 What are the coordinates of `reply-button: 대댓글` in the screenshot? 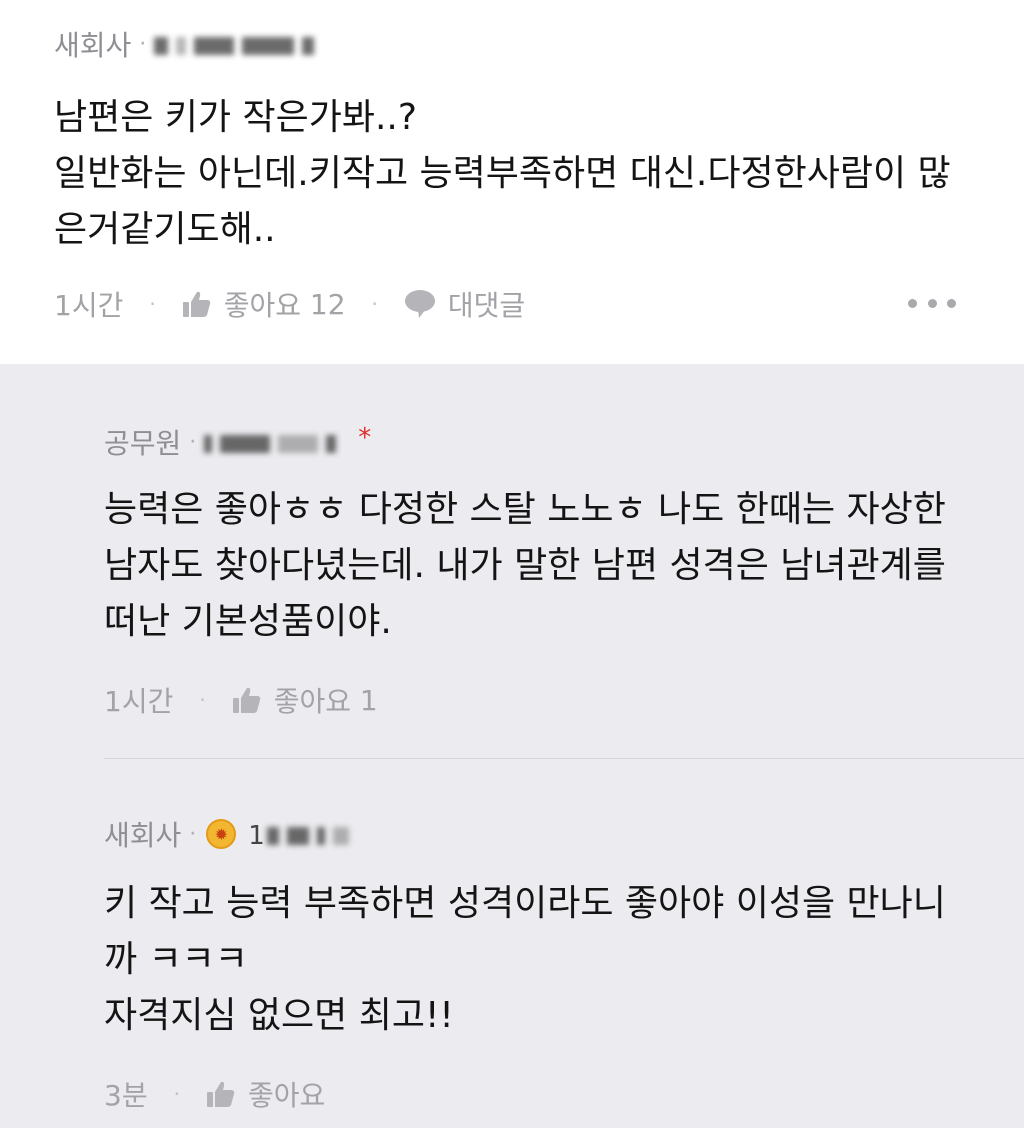 It's located at (464, 304).